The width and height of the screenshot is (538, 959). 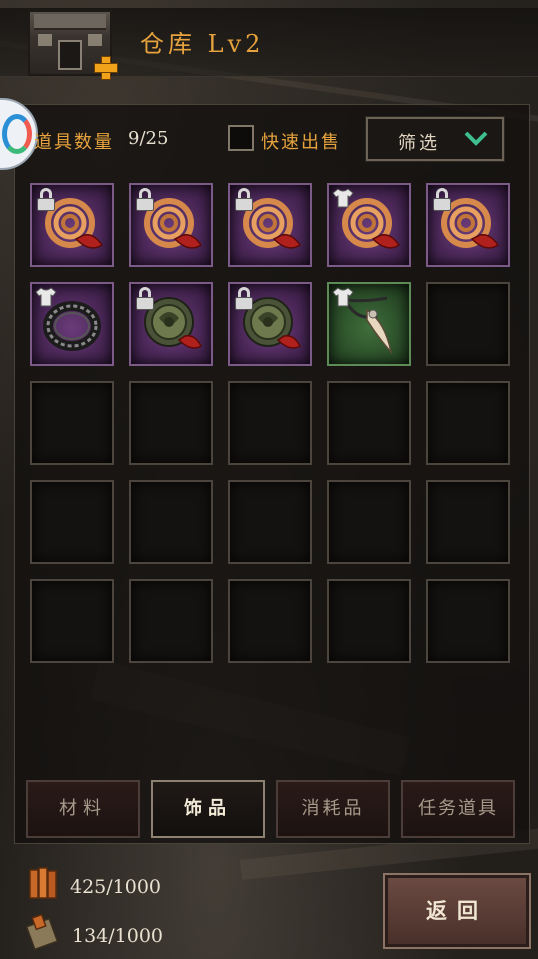 What do you see at coordinates (43, 883) in the screenshot?
I see `wood-planks-icon` at bounding box center [43, 883].